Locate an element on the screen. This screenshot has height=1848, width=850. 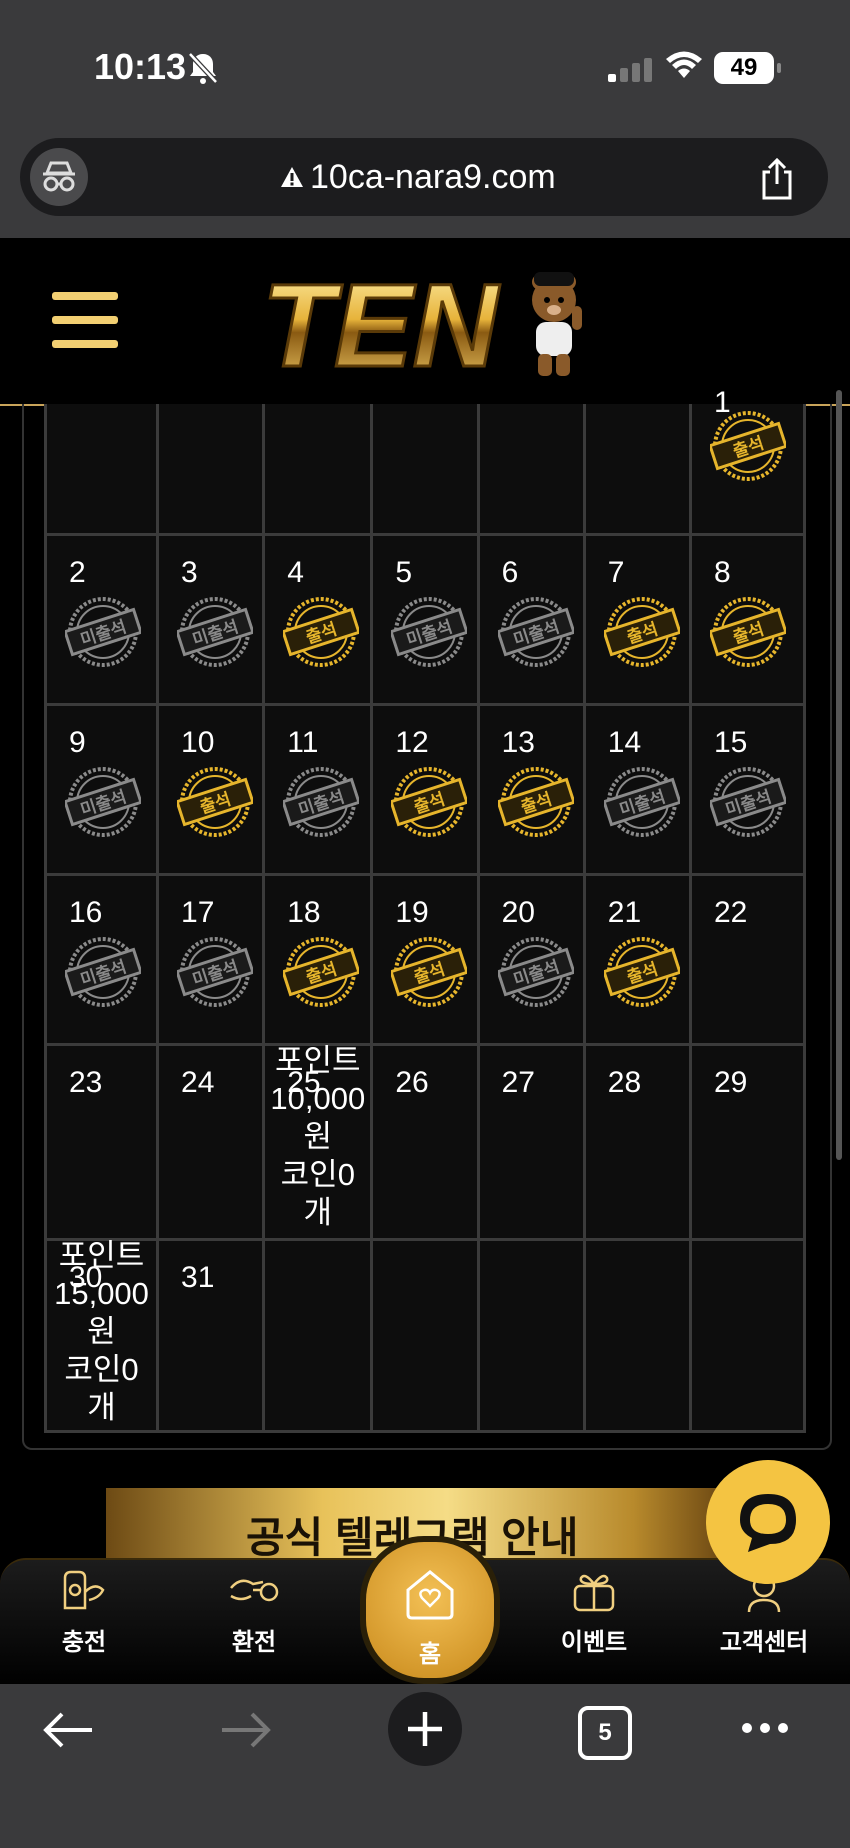
calendar-day-cell: 2 미출석 is located at coordinates (101, 619).